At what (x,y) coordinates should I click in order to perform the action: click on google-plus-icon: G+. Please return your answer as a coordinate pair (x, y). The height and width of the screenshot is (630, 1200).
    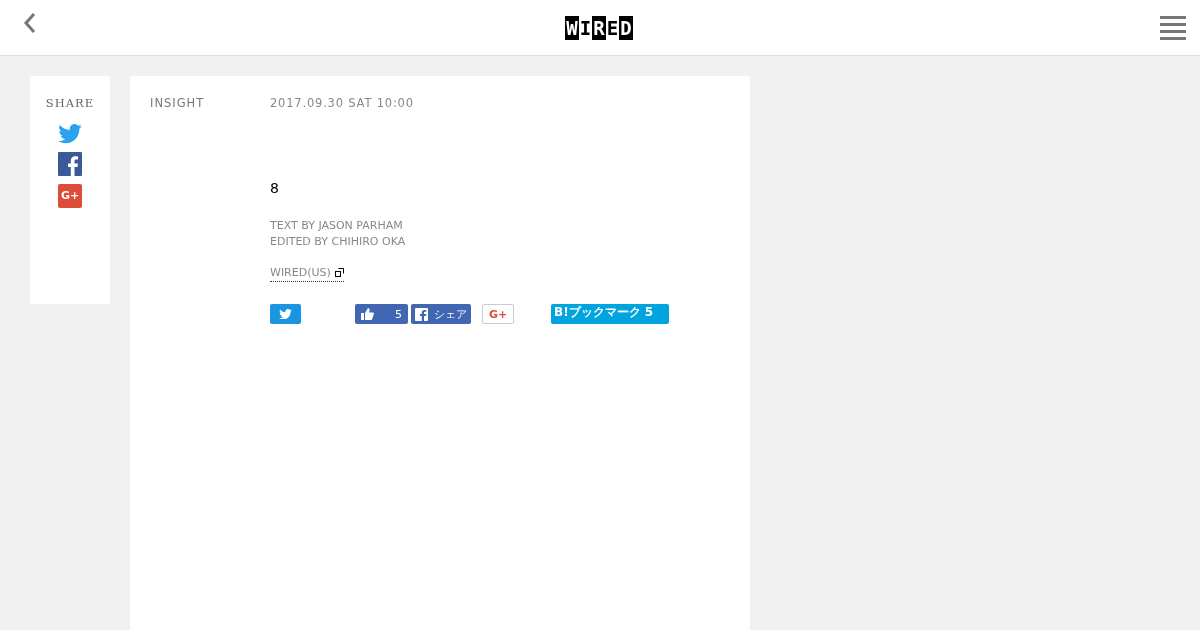
    Looking at the image, I should click on (70, 195).